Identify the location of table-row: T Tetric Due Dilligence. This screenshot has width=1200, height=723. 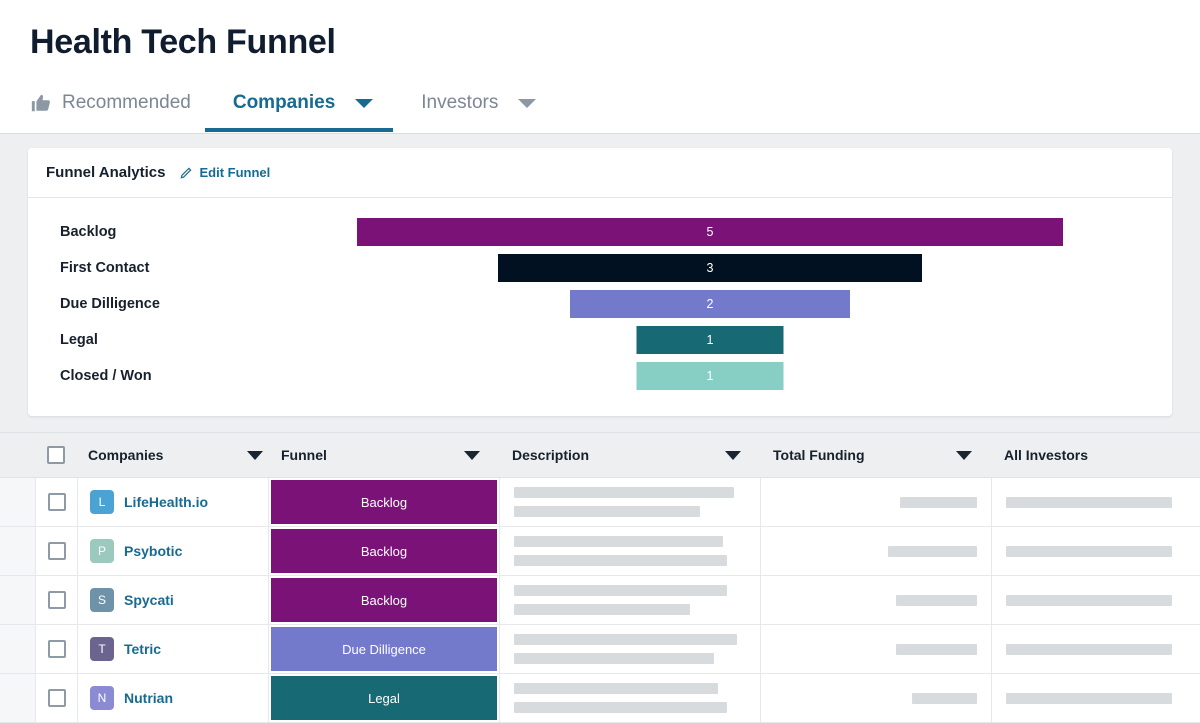
(600, 649).